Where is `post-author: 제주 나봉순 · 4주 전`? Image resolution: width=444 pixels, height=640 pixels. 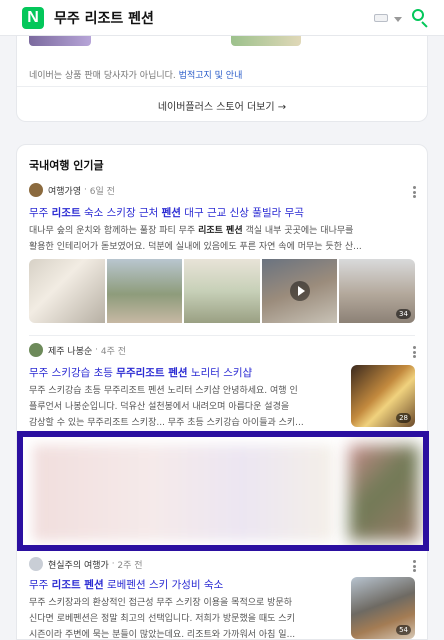 post-author: 제주 나봉순 · 4주 전 is located at coordinates (77, 350).